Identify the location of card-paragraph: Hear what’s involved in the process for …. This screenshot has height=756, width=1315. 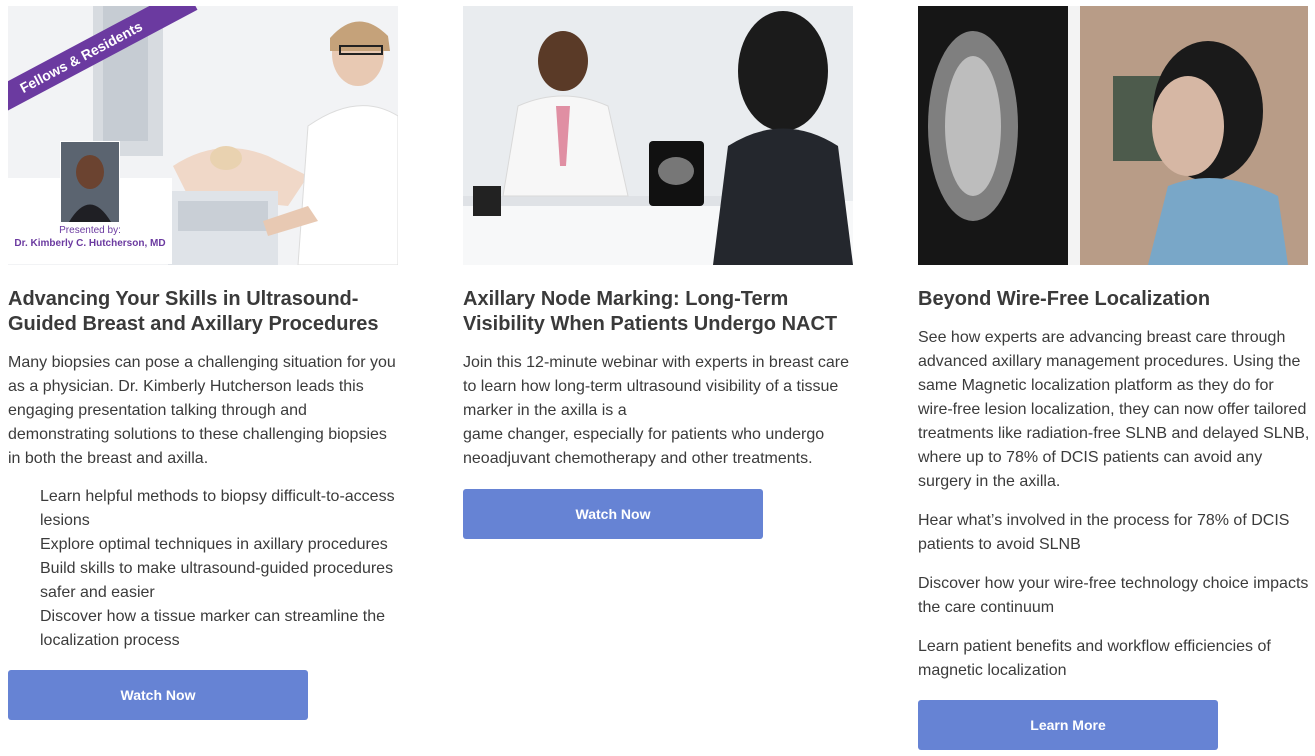
(1104, 532).